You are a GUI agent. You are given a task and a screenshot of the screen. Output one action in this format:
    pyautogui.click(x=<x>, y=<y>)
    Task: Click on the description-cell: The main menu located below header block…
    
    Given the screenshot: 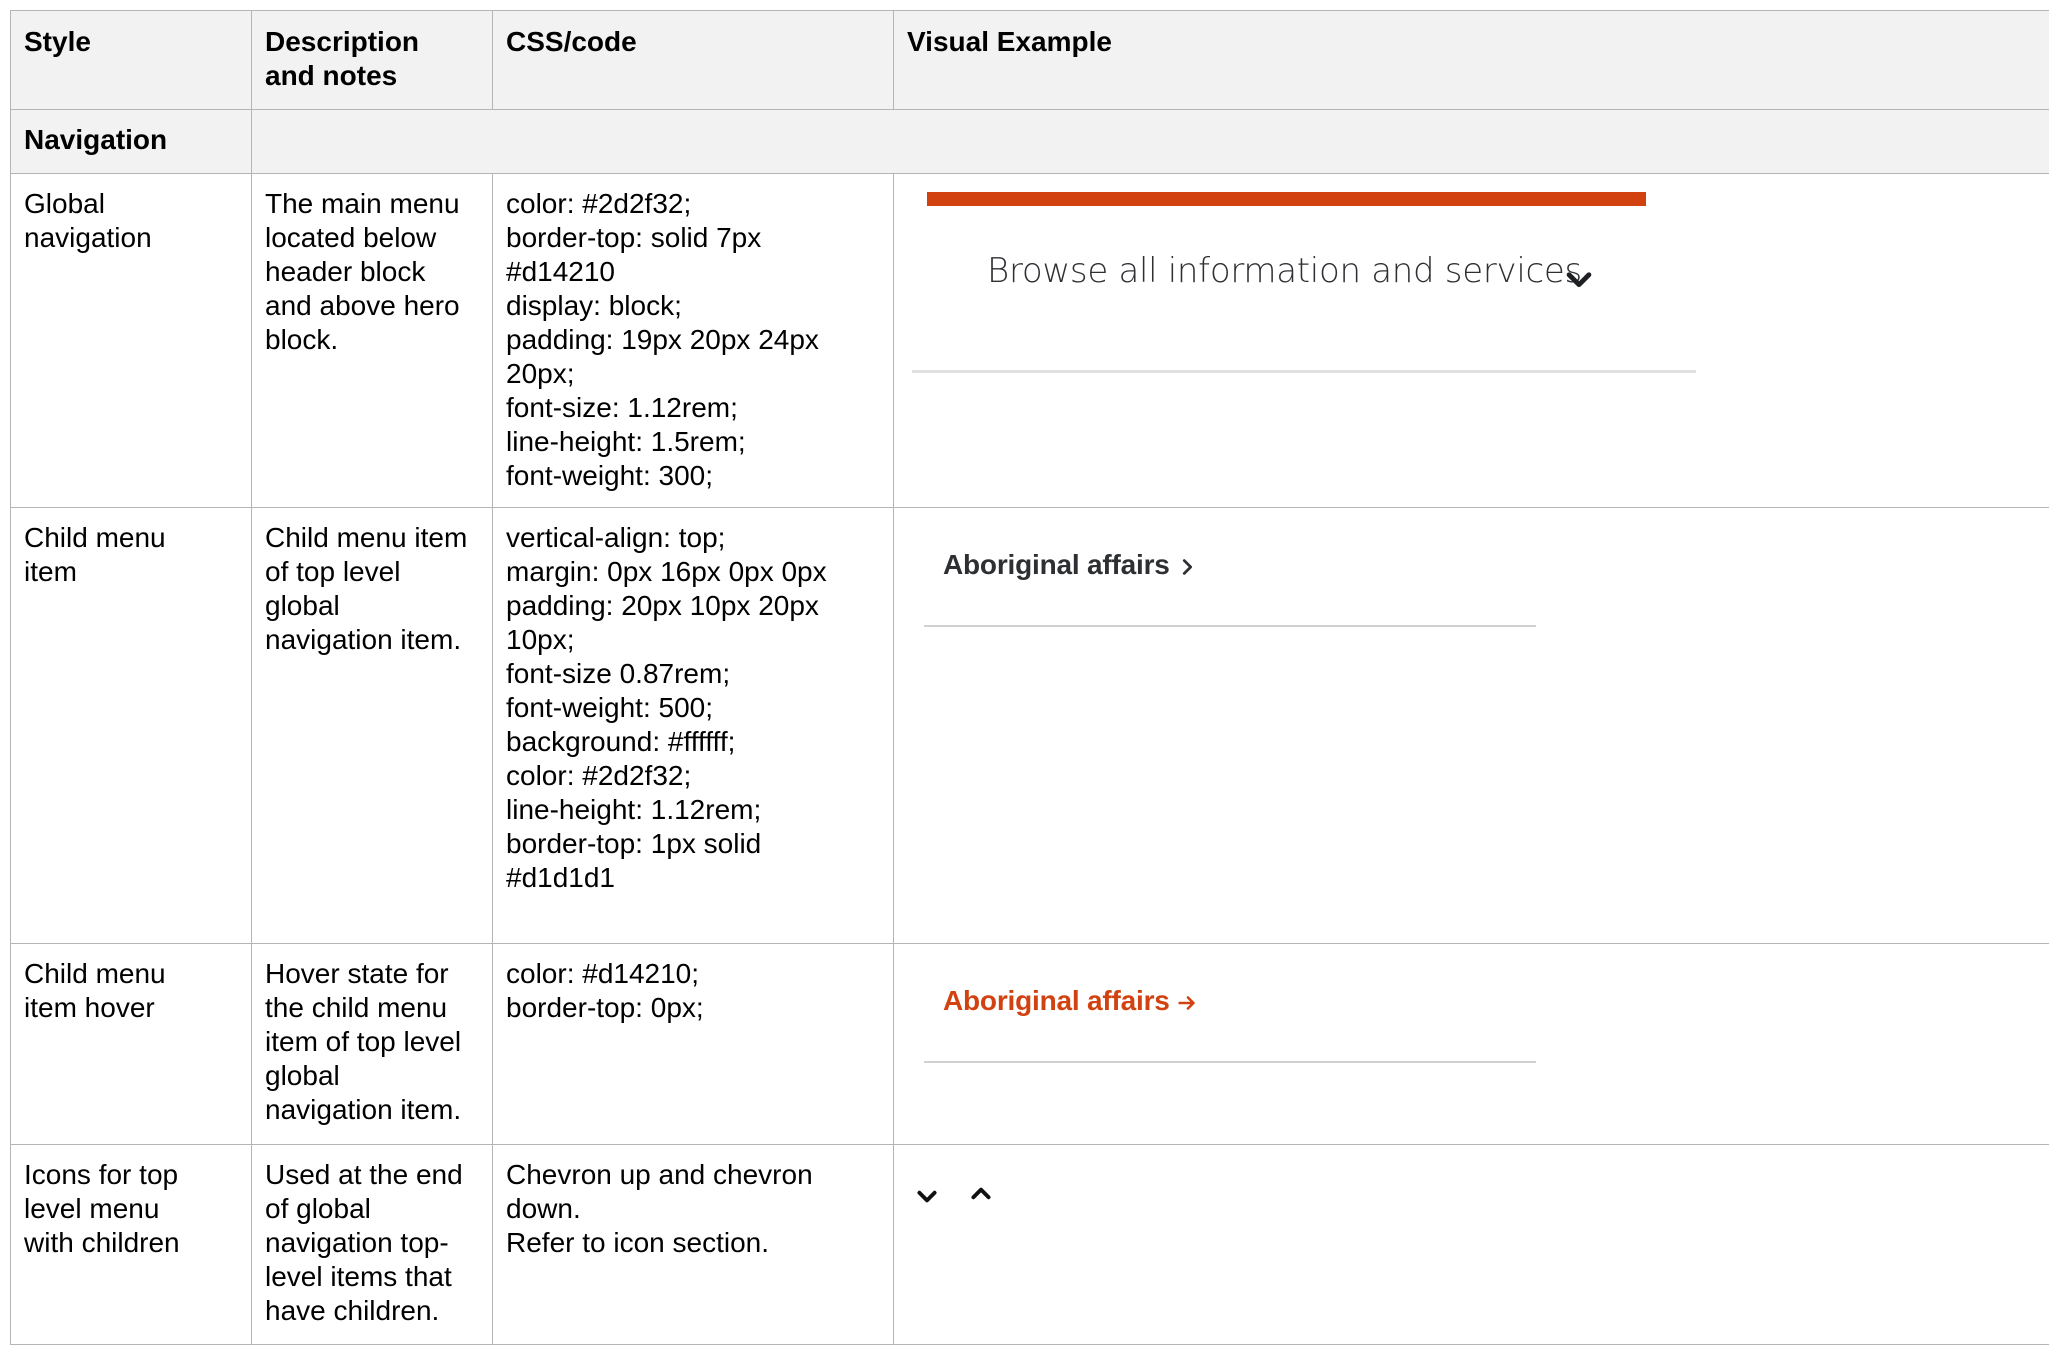 What is the action you would take?
    pyautogui.click(x=372, y=341)
    